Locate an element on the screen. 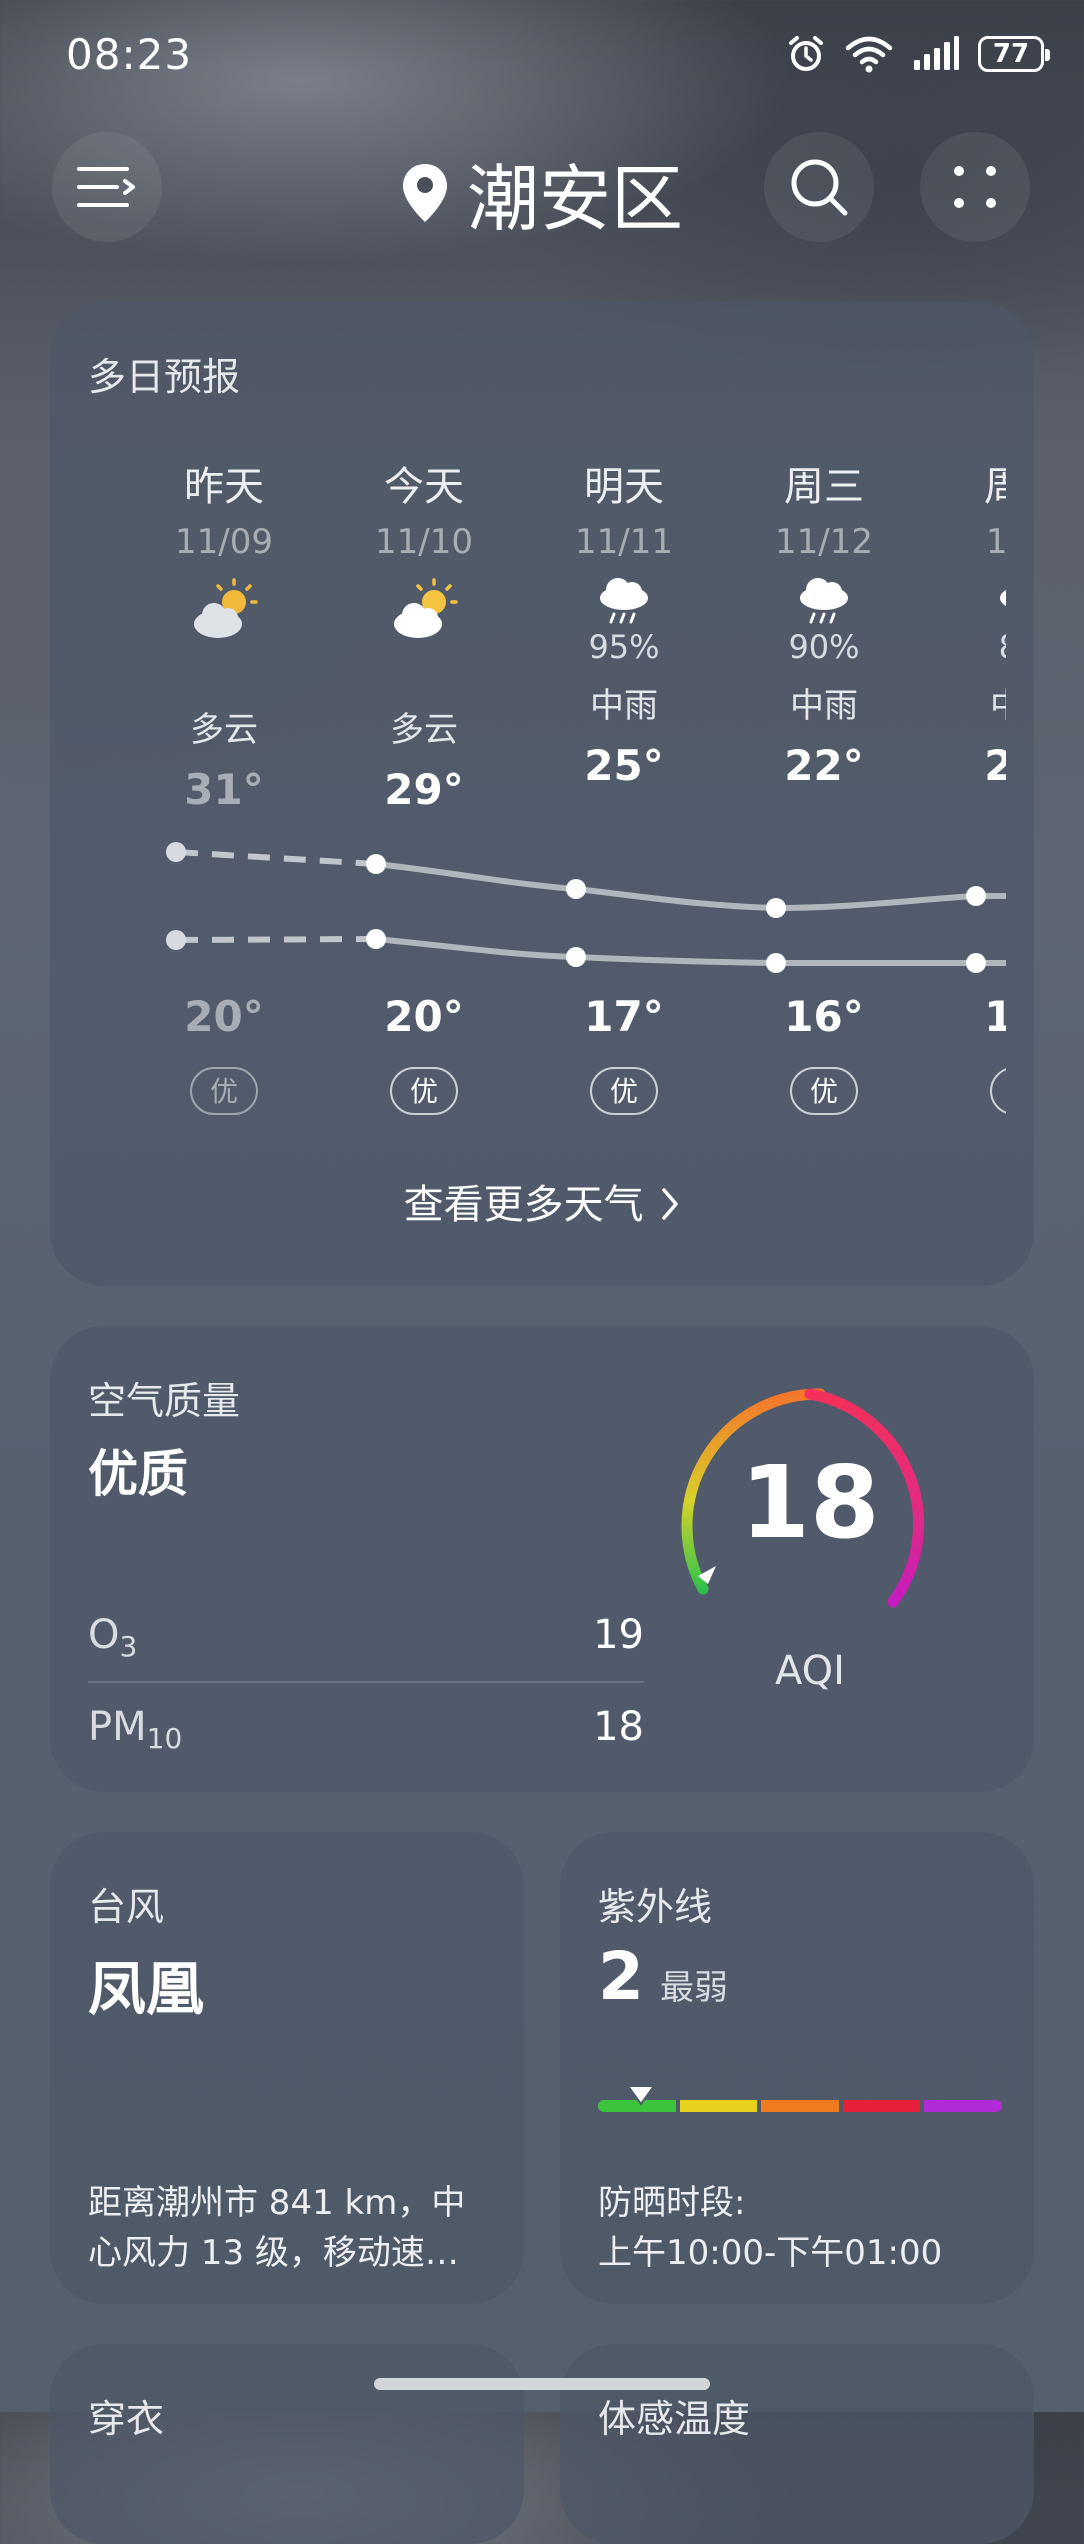 The height and width of the screenshot is (2544, 1084). more-dots-icon is located at coordinates (975, 187).